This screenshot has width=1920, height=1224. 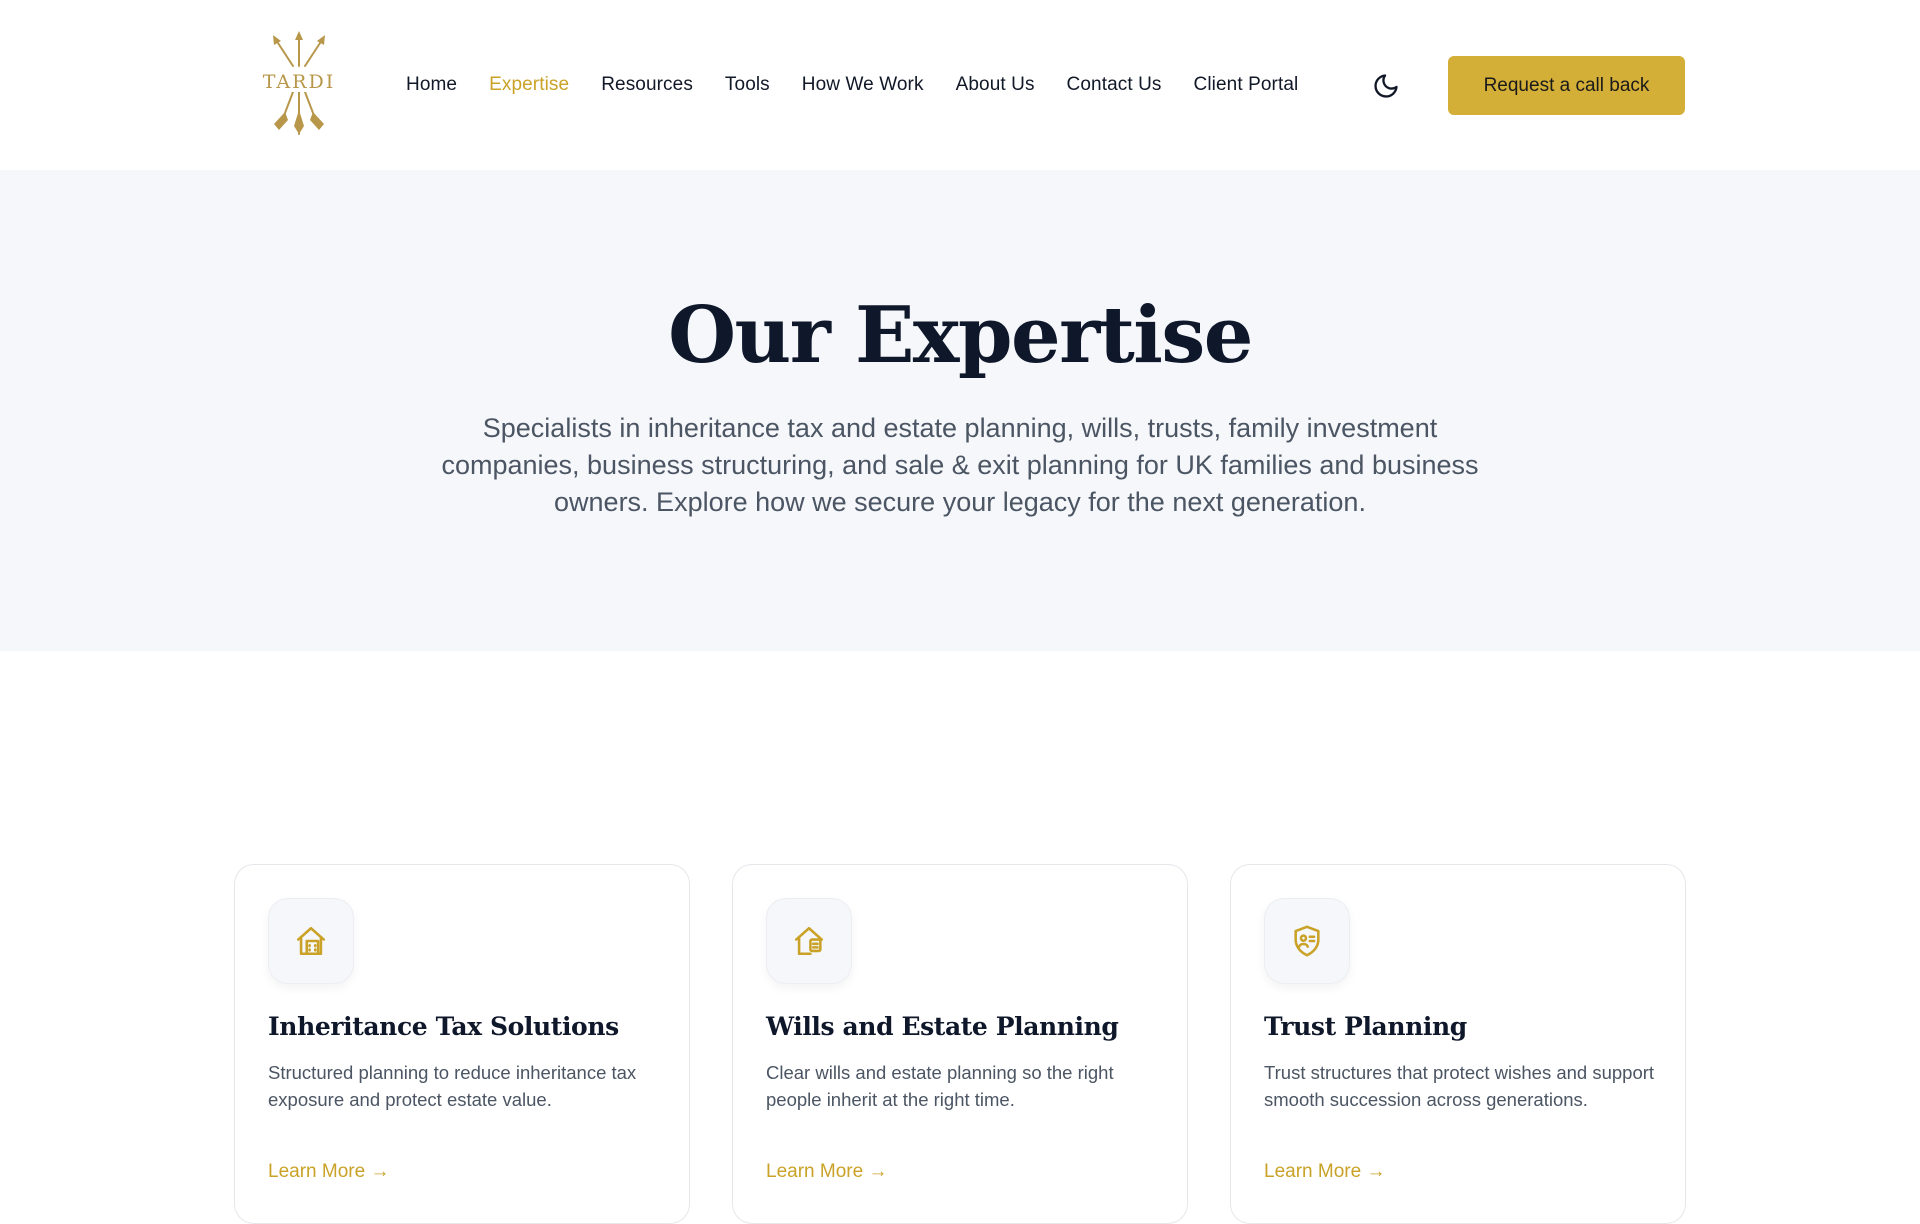 I want to click on house-document-icon, so click(x=809, y=941).